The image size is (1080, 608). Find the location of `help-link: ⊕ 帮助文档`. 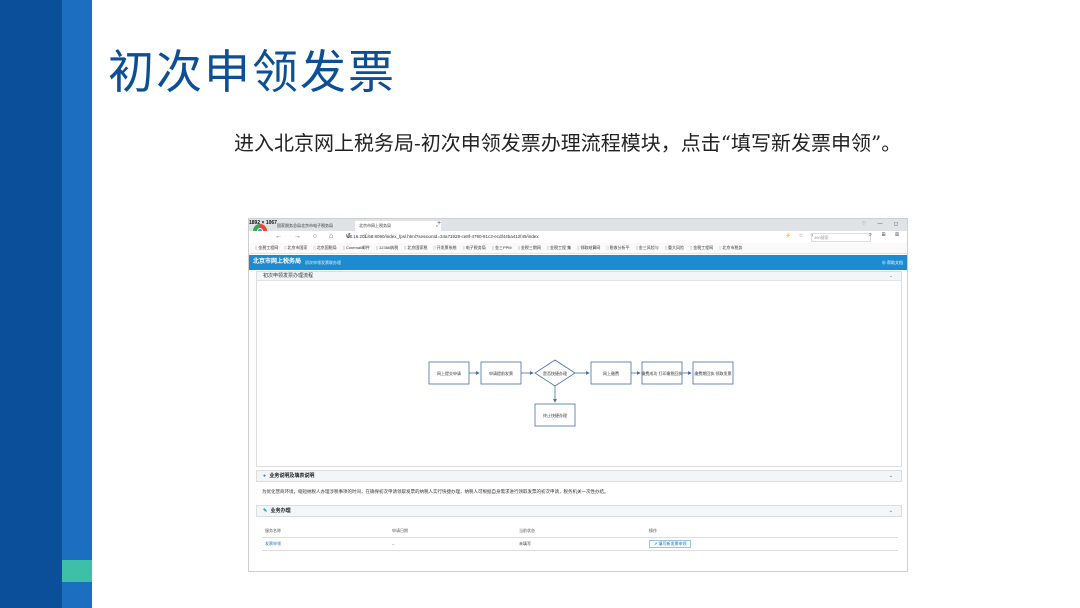

help-link: ⊕ 帮助文档 is located at coordinates (892, 262).